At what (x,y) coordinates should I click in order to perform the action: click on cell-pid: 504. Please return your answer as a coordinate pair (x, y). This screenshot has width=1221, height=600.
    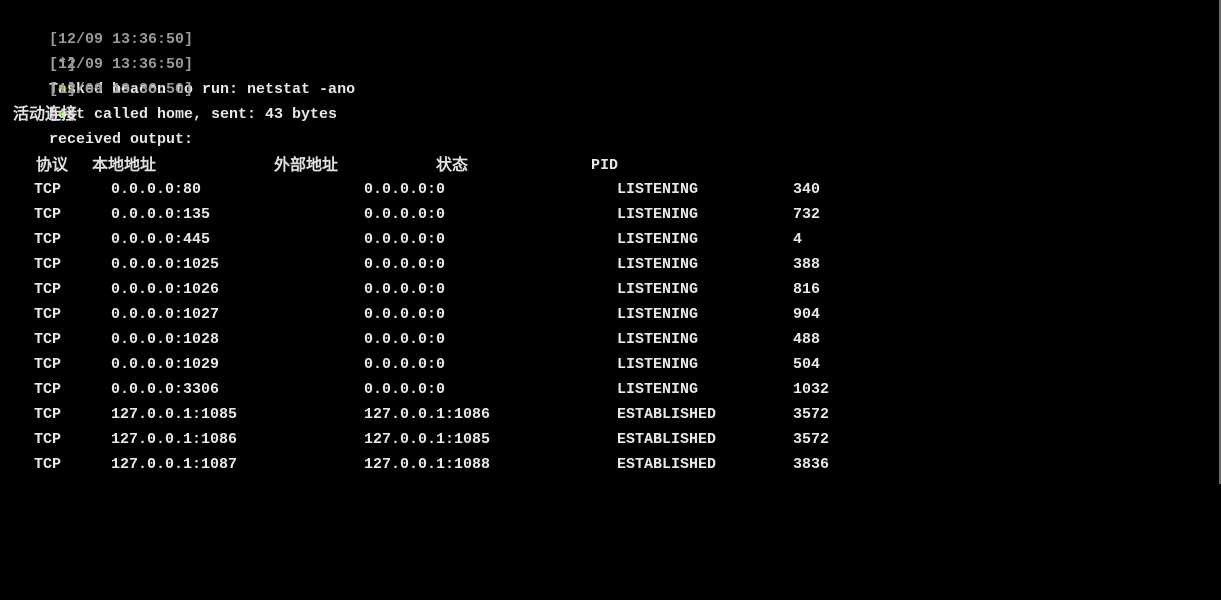
    Looking at the image, I should click on (807, 364).